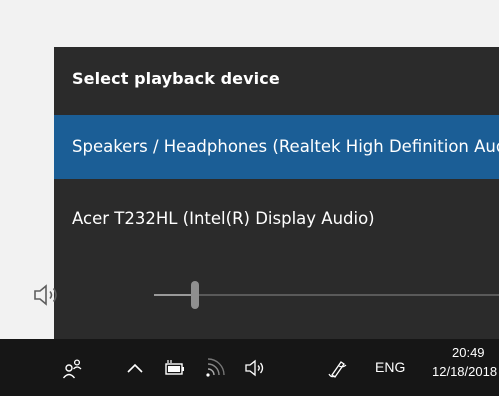  I want to click on clock-date: 12/18/2018, so click(465, 371).